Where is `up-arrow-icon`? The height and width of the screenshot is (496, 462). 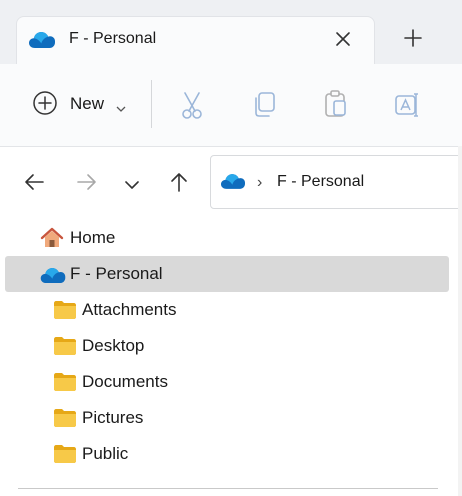 up-arrow-icon is located at coordinates (179, 184).